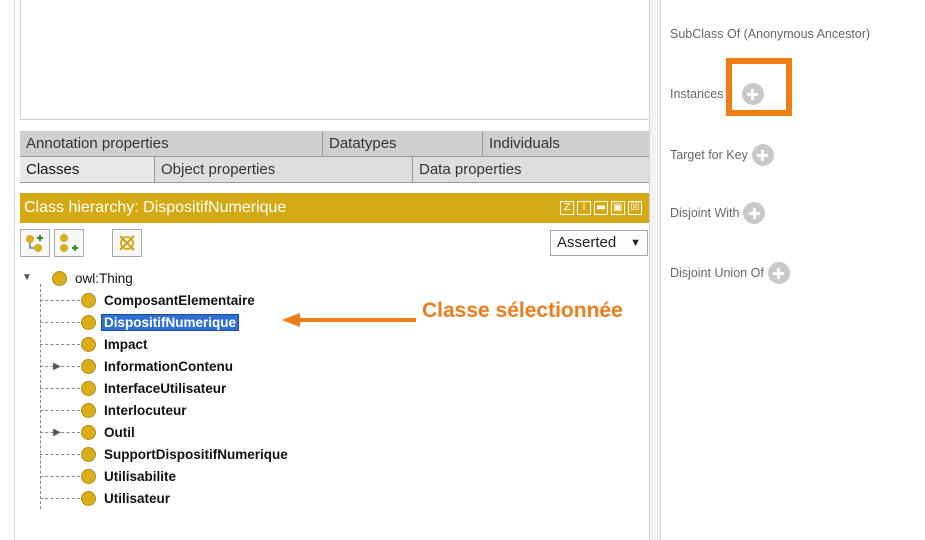 The height and width of the screenshot is (540, 925). I want to click on add-subclass-icon, so click(34, 243).